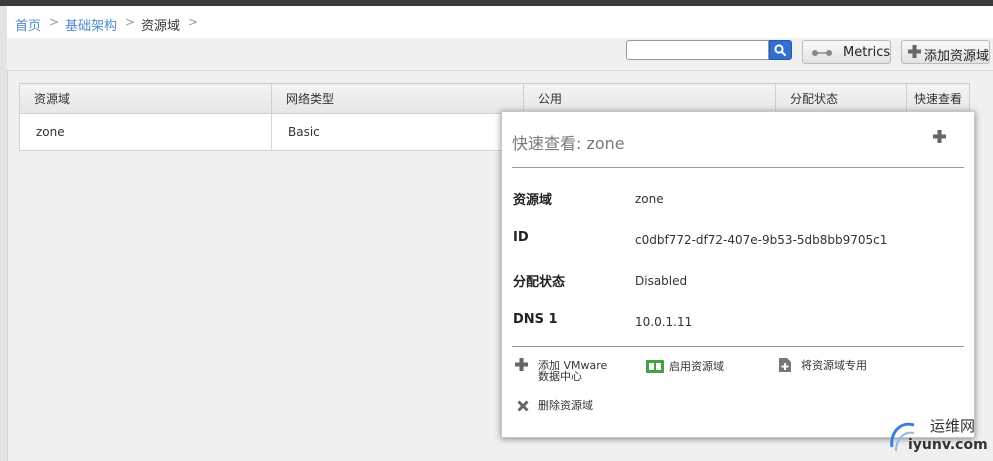  I want to click on dedicate-zone-action: 将资源域专用, so click(829, 366).